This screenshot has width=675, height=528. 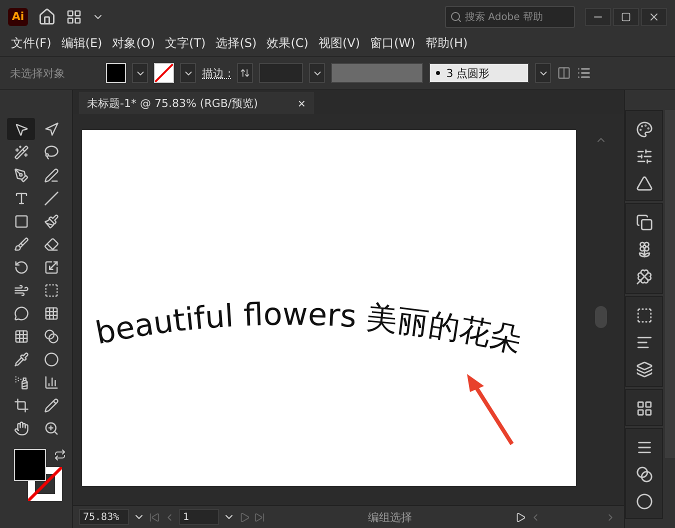 What do you see at coordinates (217, 73) in the screenshot?
I see `stroke-label: 描边 :` at bounding box center [217, 73].